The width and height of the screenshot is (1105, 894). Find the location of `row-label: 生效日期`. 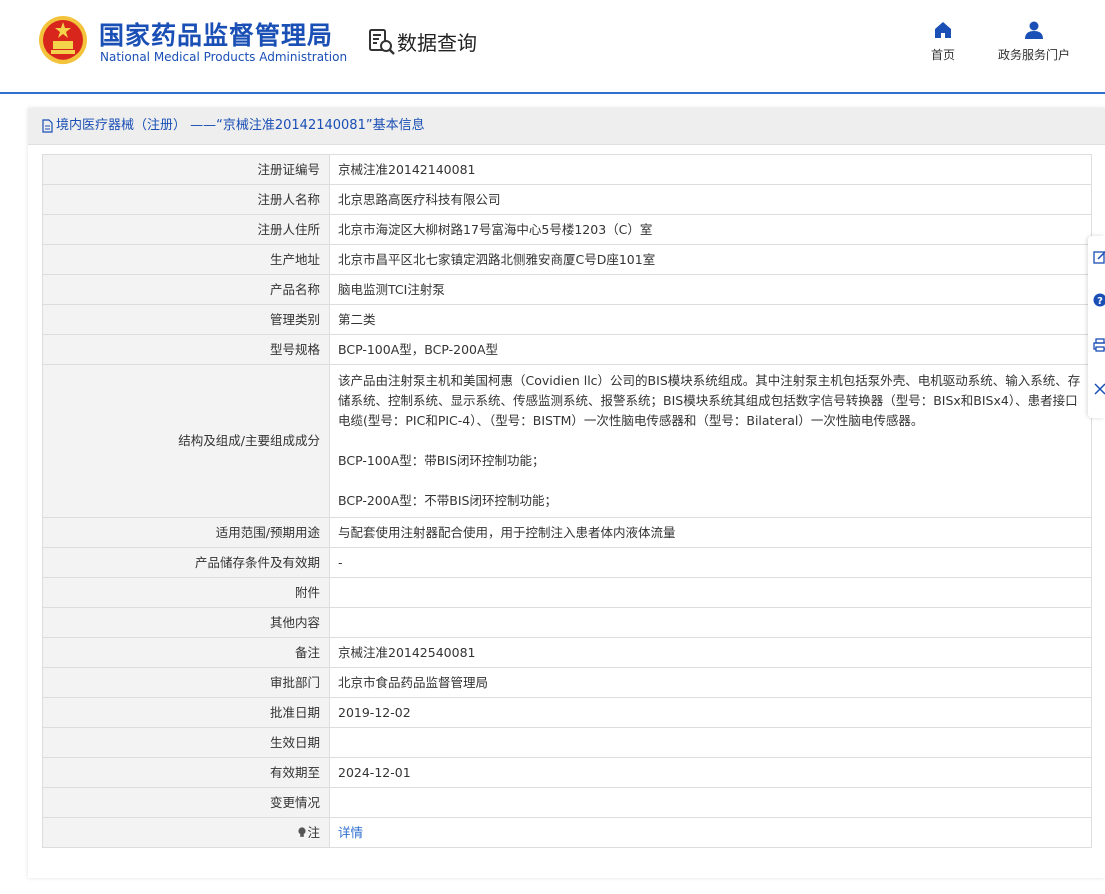

row-label: 生效日期 is located at coordinates (186, 742).